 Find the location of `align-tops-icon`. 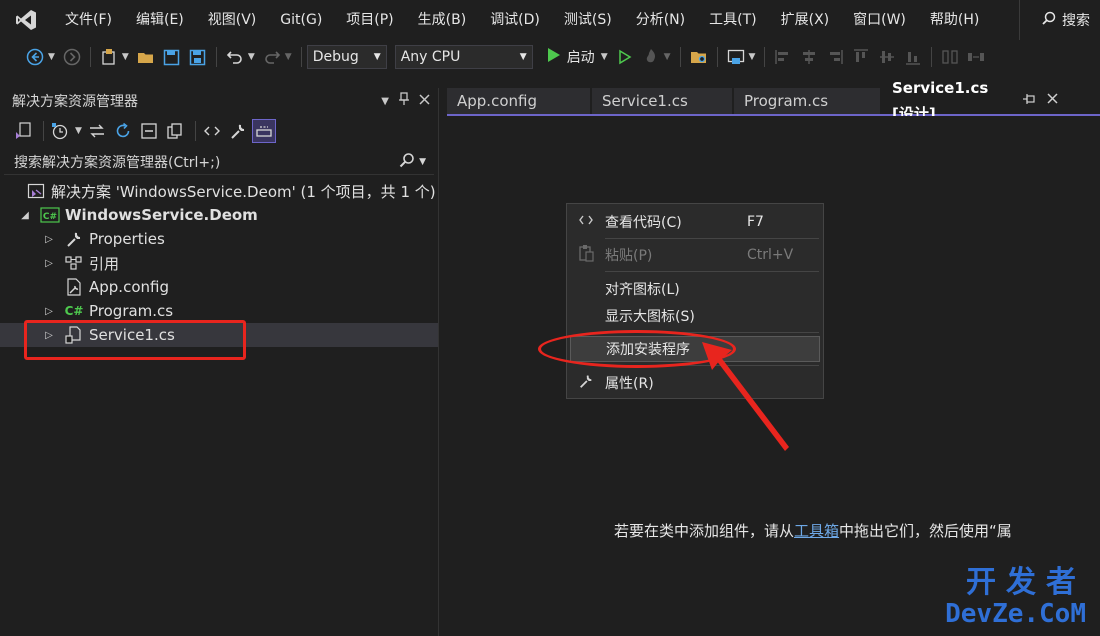

align-tops-icon is located at coordinates (861, 57).